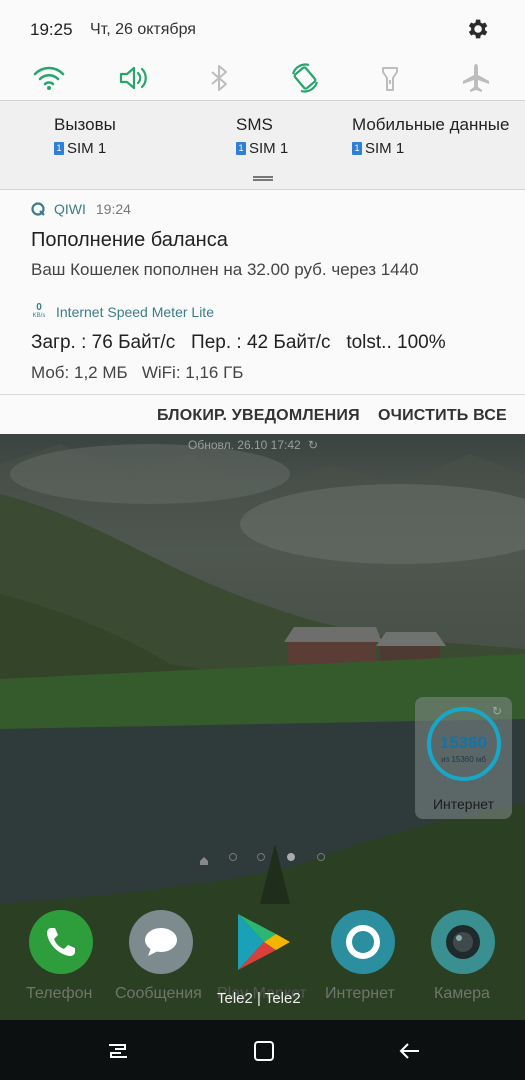 Image resolution: width=525 pixels, height=1080 pixels. I want to click on sim-calls-setting: Вызовы 1 SIM 1, so click(85, 136).